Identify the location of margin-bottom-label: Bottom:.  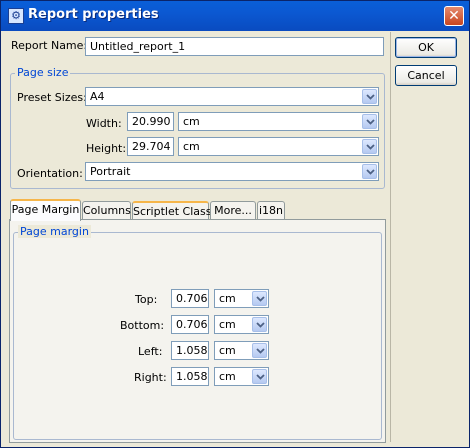
(142, 325).